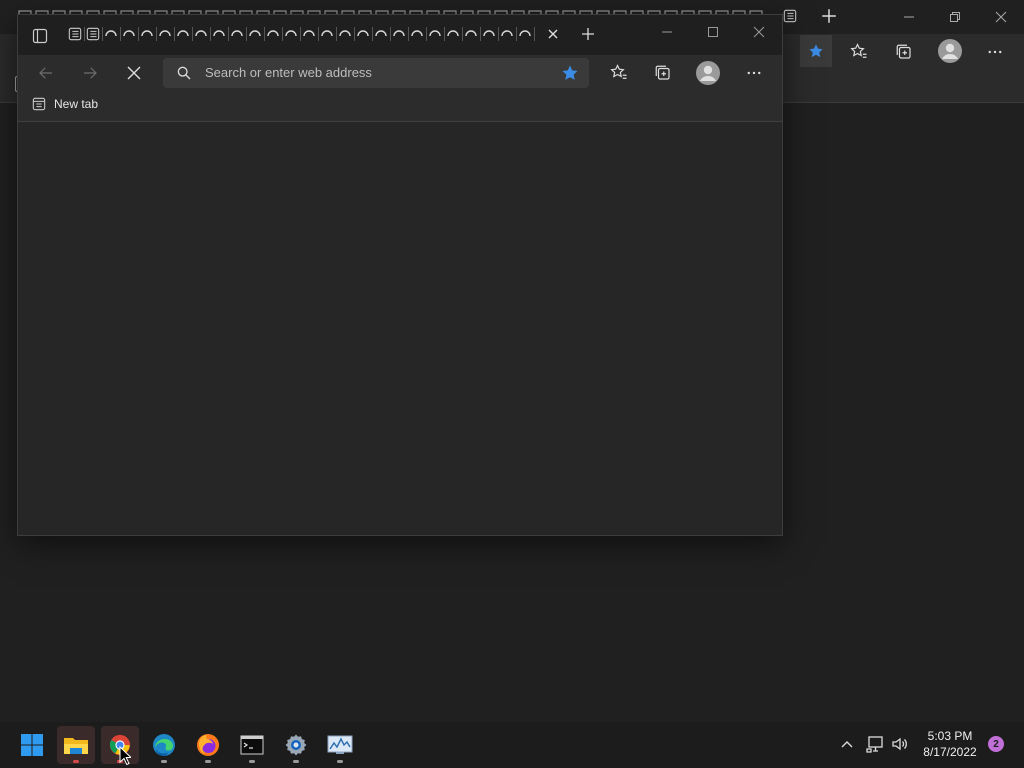 This screenshot has width=1024, height=768. I want to click on new-tab-page-icon, so click(39, 104).